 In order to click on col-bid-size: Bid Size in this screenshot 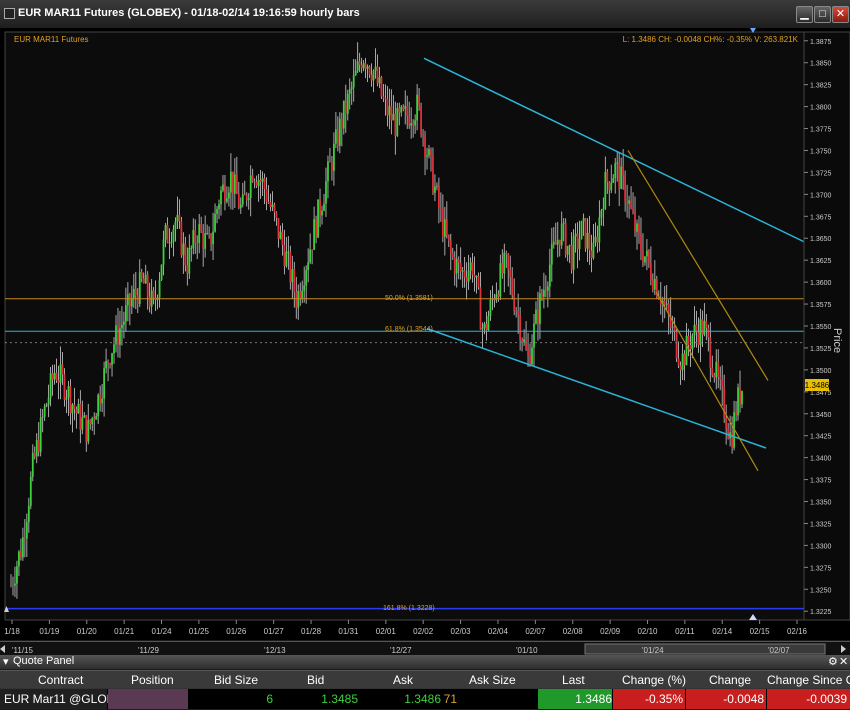, I will do `click(236, 680)`.